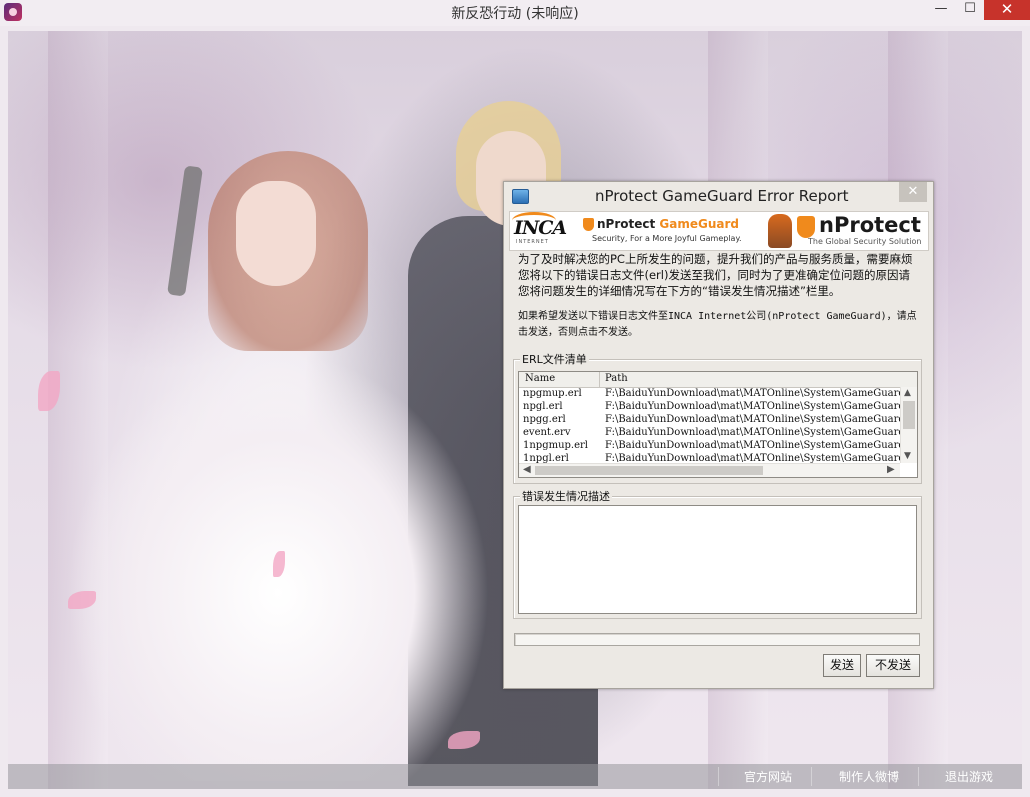 The height and width of the screenshot is (797, 1030). Describe the element at coordinates (554, 359) in the screenshot. I see `erl-group-label: ERL文件清单` at that location.